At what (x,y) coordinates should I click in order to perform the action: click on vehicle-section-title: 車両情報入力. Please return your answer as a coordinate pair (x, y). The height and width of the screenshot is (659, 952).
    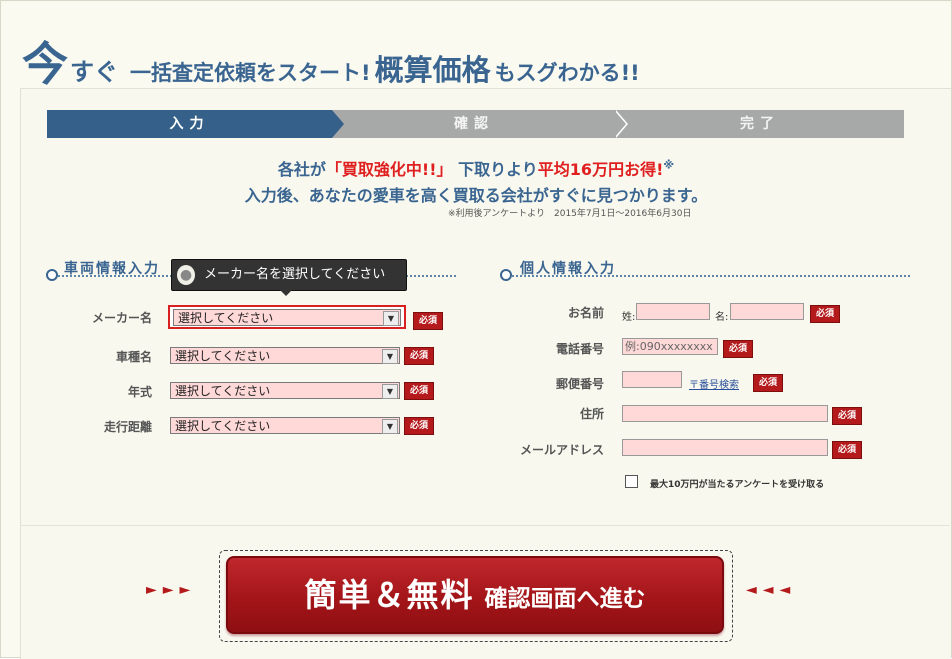
    Looking at the image, I should click on (112, 269).